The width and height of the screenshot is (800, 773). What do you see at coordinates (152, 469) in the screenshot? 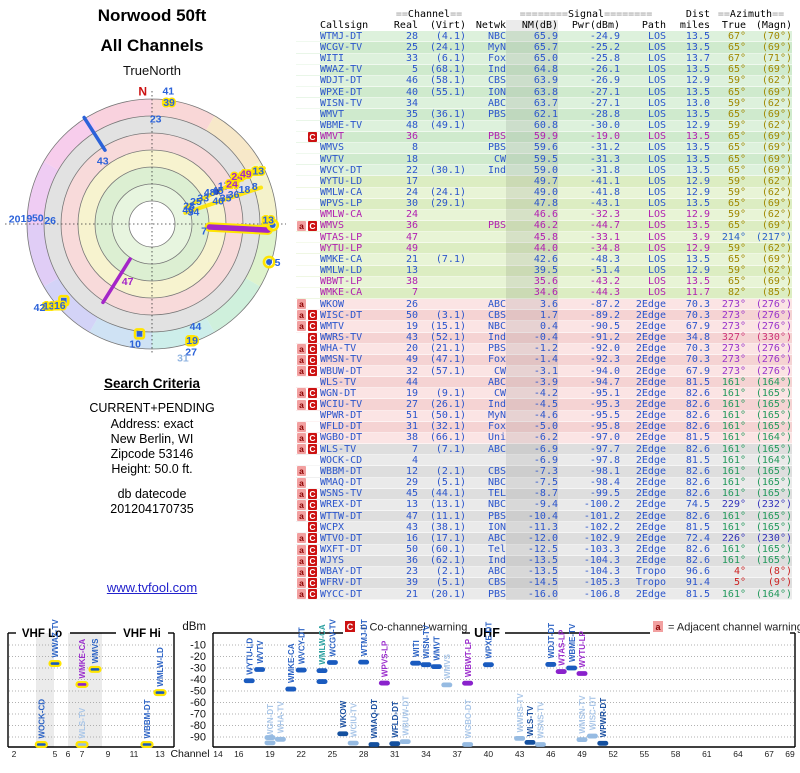
I see `search-height: Height: 50.0 ft.` at bounding box center [152, 469].